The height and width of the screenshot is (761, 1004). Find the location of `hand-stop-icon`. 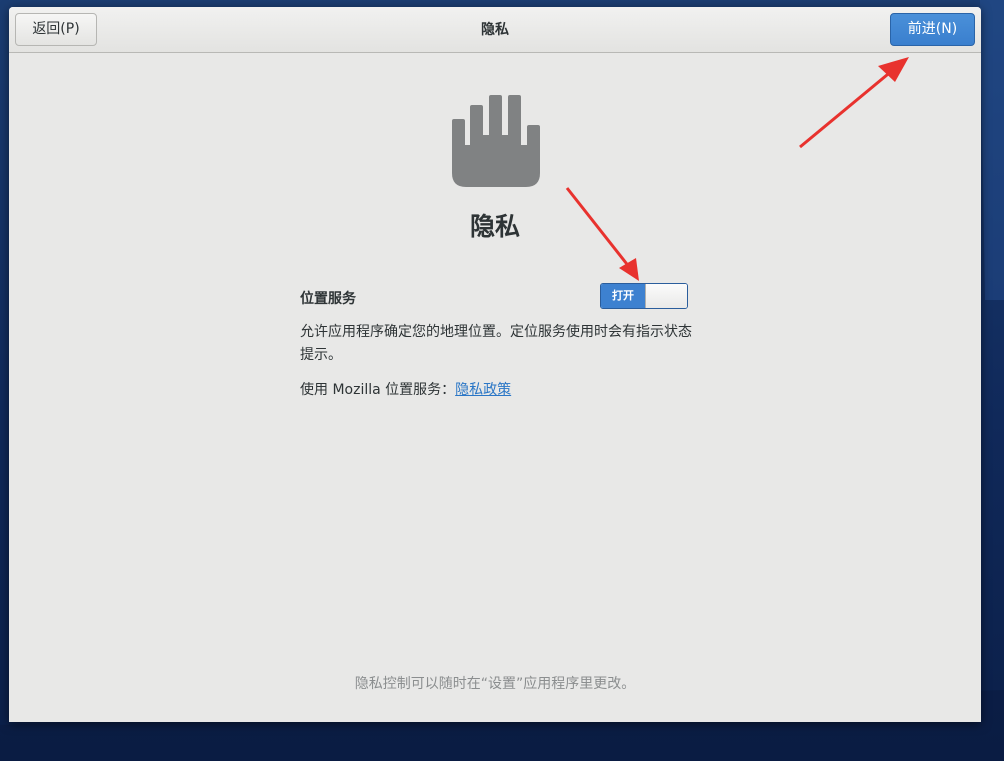

hand-stop-icon is located at coordinates (496, 141).